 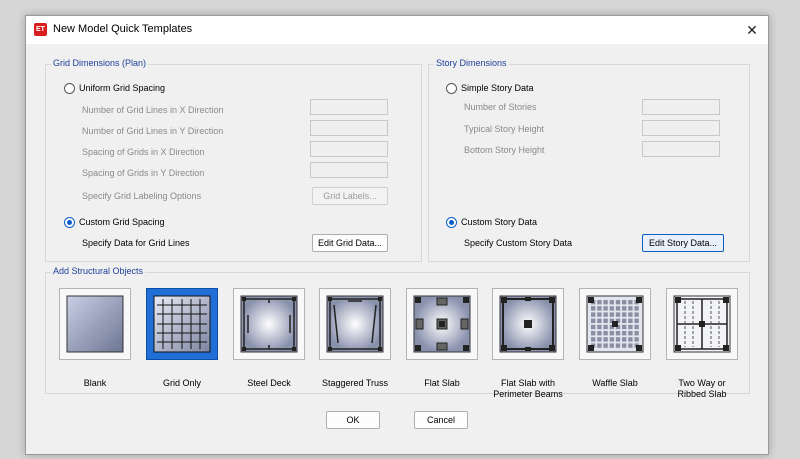 What do you see at coordinates (397, 30) in the screenshot?
I see `title-bar: ET New Model Quick Templates ✕` at bounding box center [397, 30].